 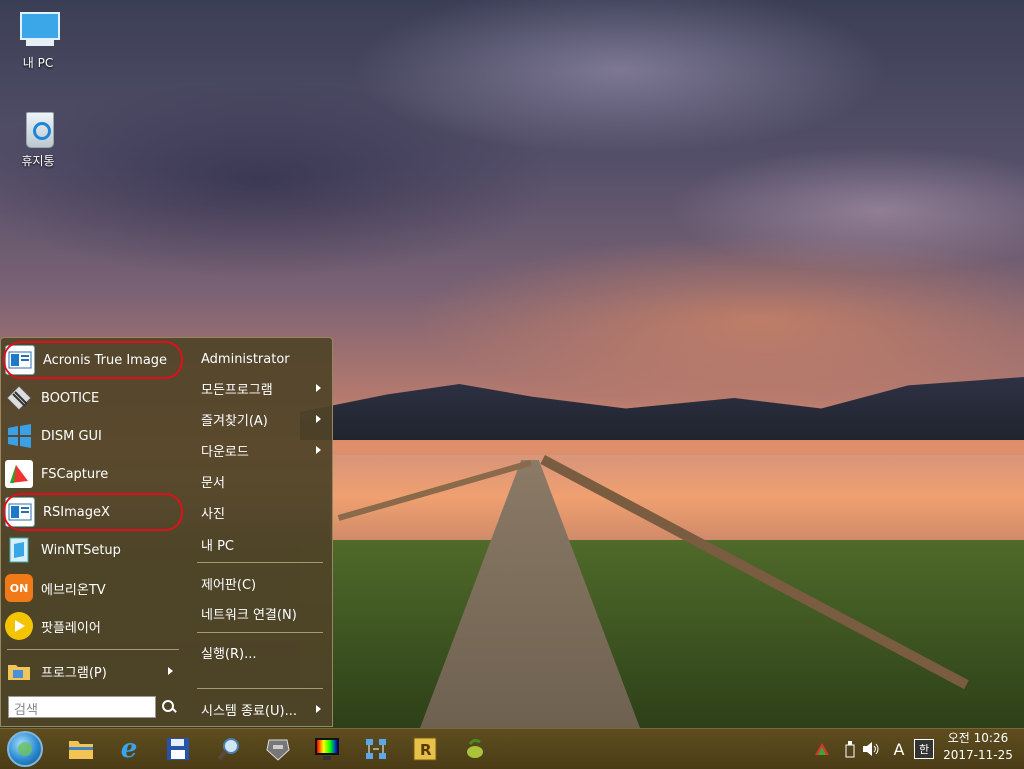 I want to click on start-item-label: 에브리온TV, so click(x=73, y=590).